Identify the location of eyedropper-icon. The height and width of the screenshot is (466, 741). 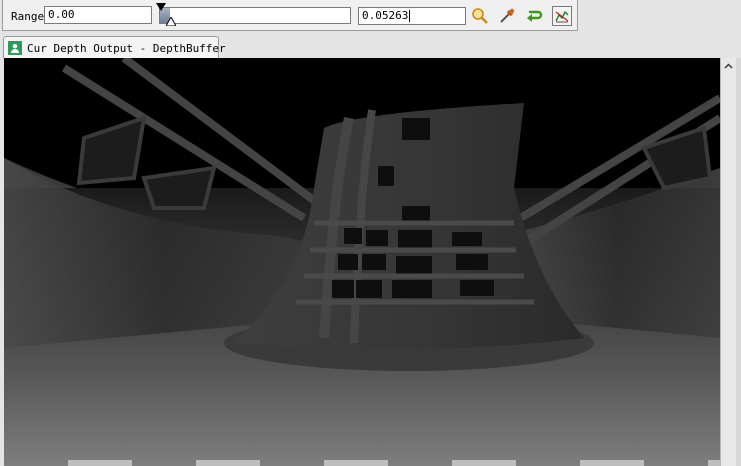
(507, 15).